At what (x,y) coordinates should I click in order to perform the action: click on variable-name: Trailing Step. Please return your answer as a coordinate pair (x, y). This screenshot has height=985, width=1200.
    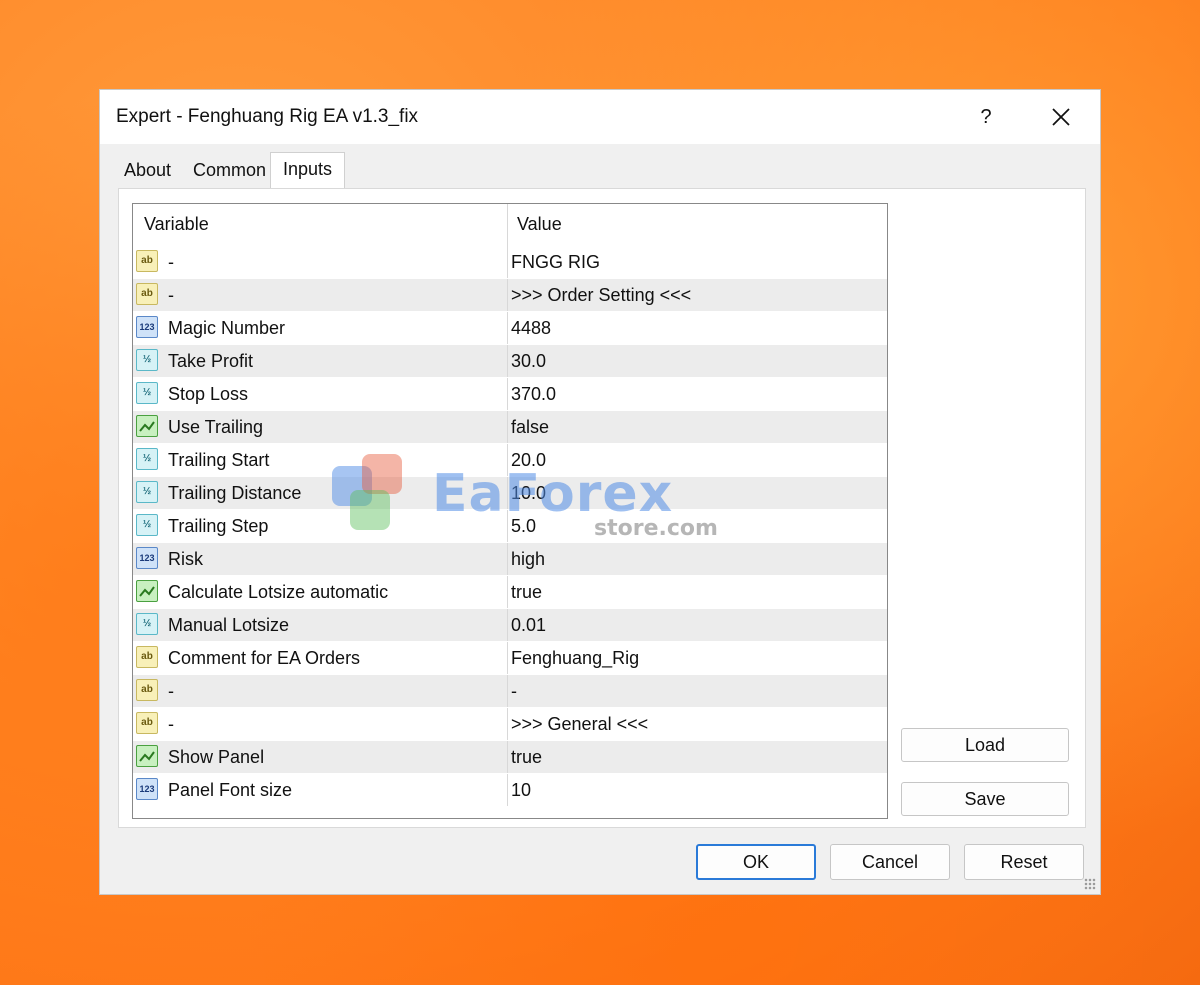
    Looking at the image, I should click on (218, 526).